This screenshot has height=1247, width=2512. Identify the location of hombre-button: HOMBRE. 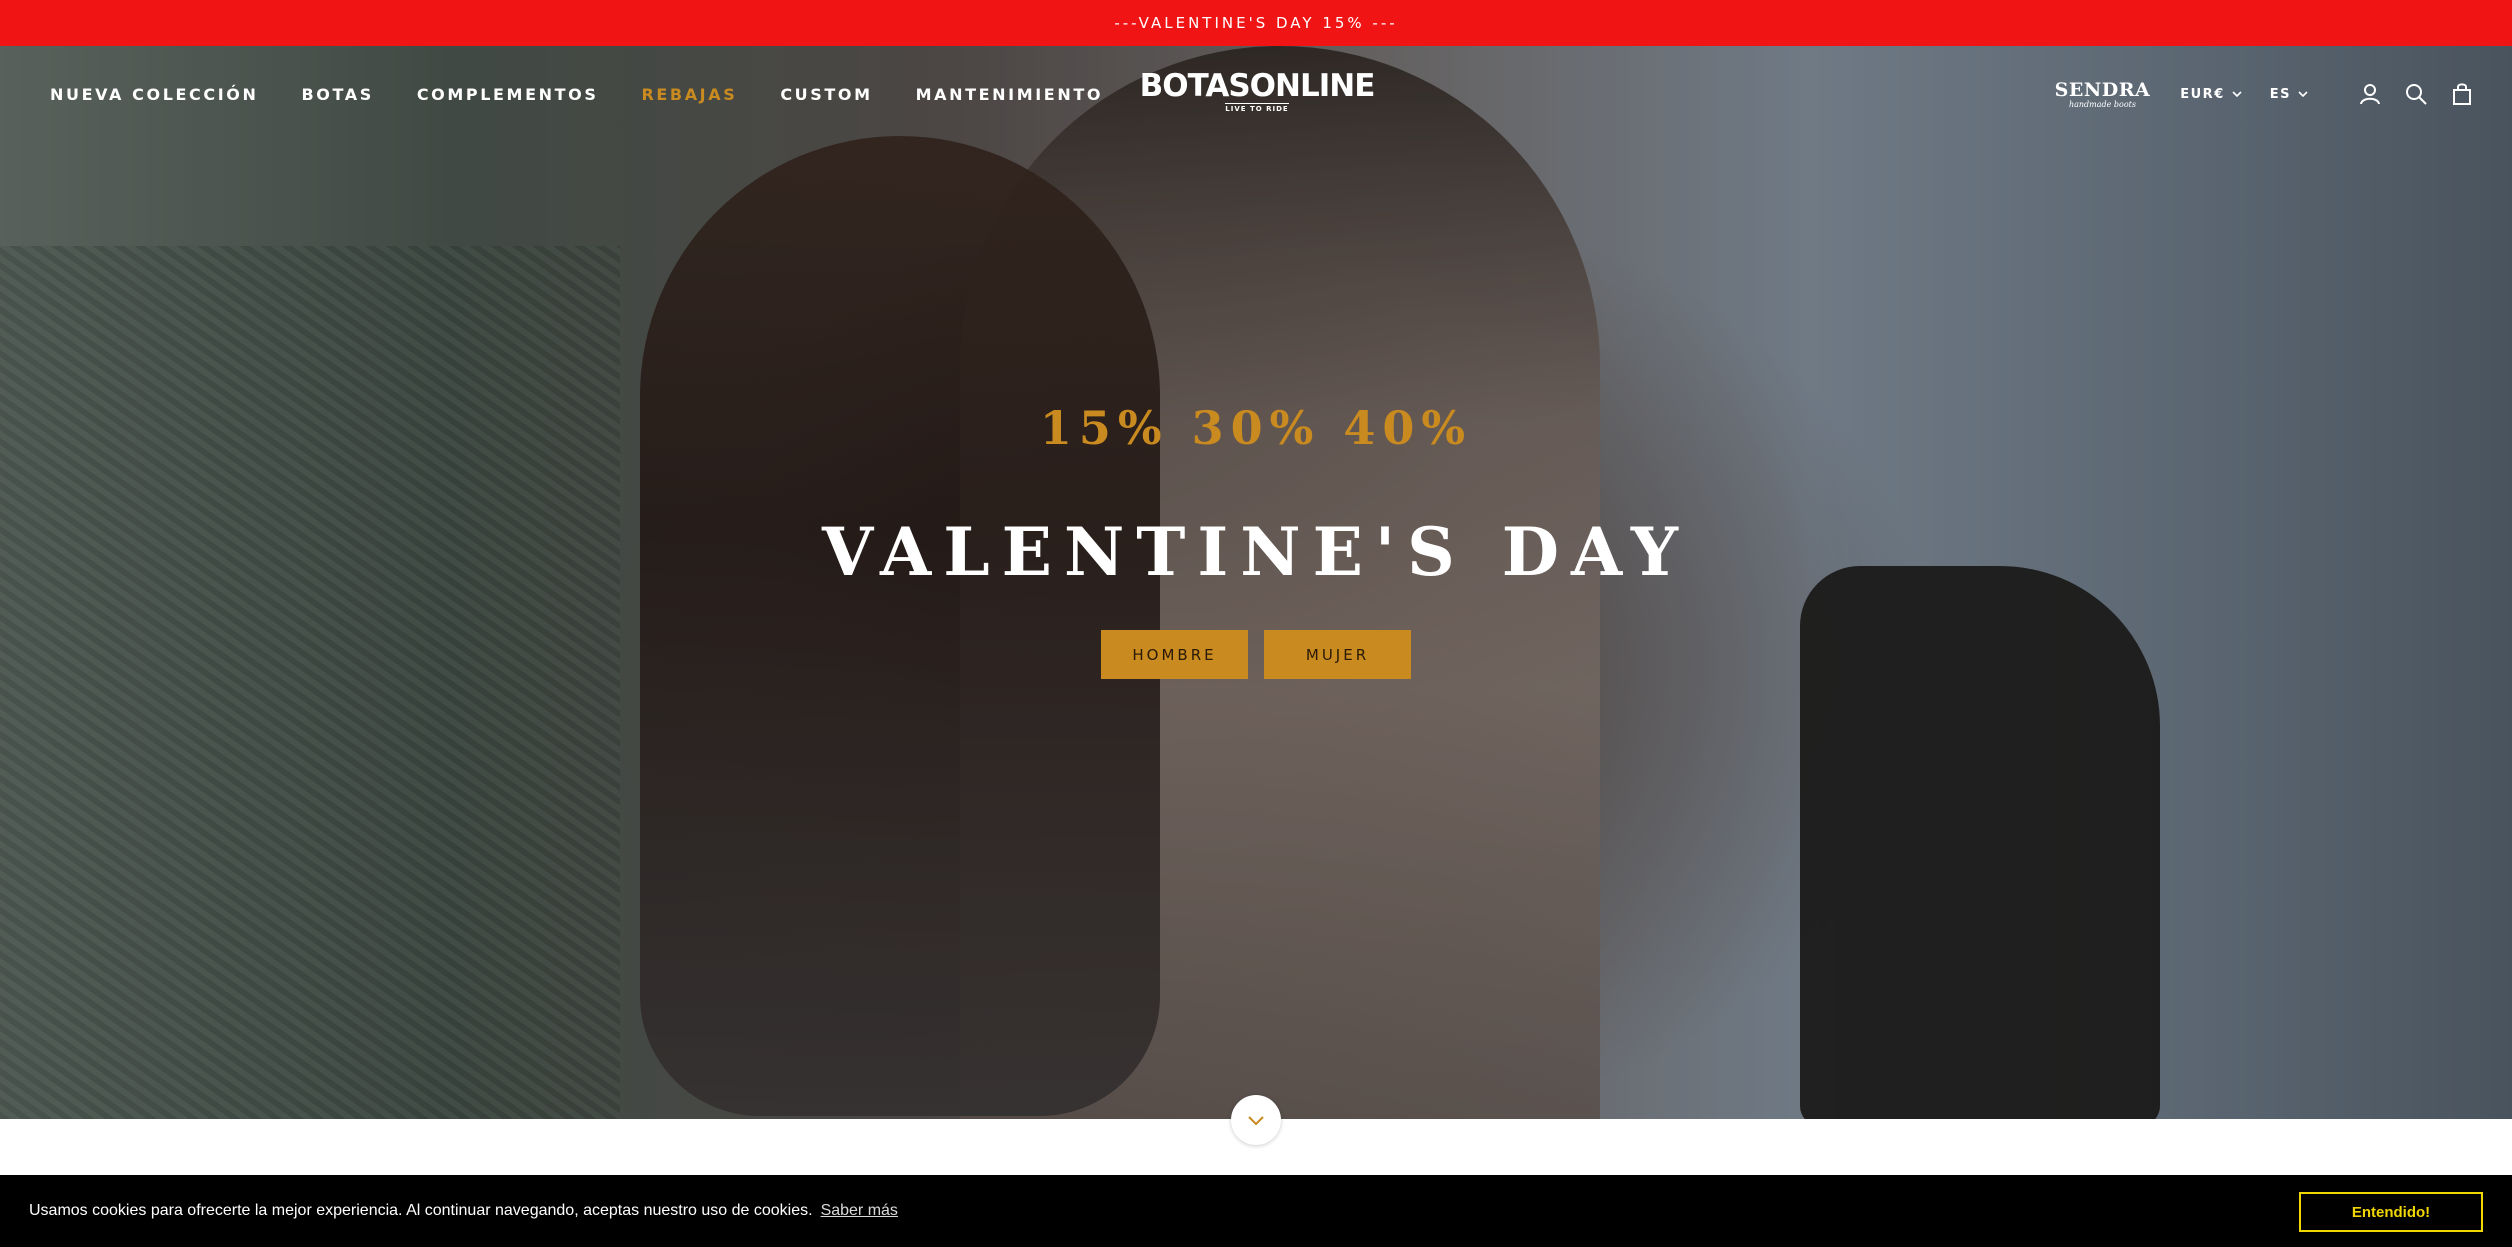
(1174, 654).